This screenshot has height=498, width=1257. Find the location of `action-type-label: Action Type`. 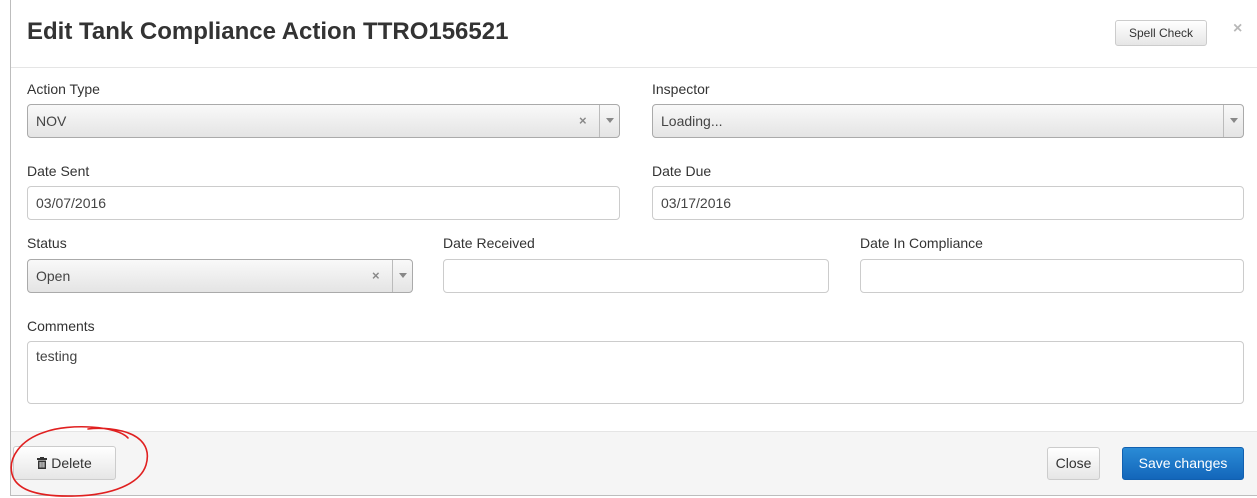

action-type-label: Action Type is located at coordinates (63, 89).